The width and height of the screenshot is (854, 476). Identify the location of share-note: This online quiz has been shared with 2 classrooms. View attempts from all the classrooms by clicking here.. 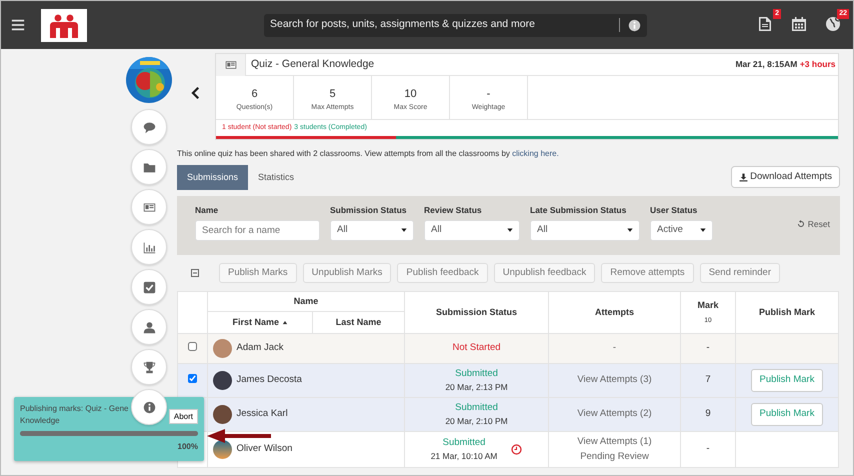
(368, 154).